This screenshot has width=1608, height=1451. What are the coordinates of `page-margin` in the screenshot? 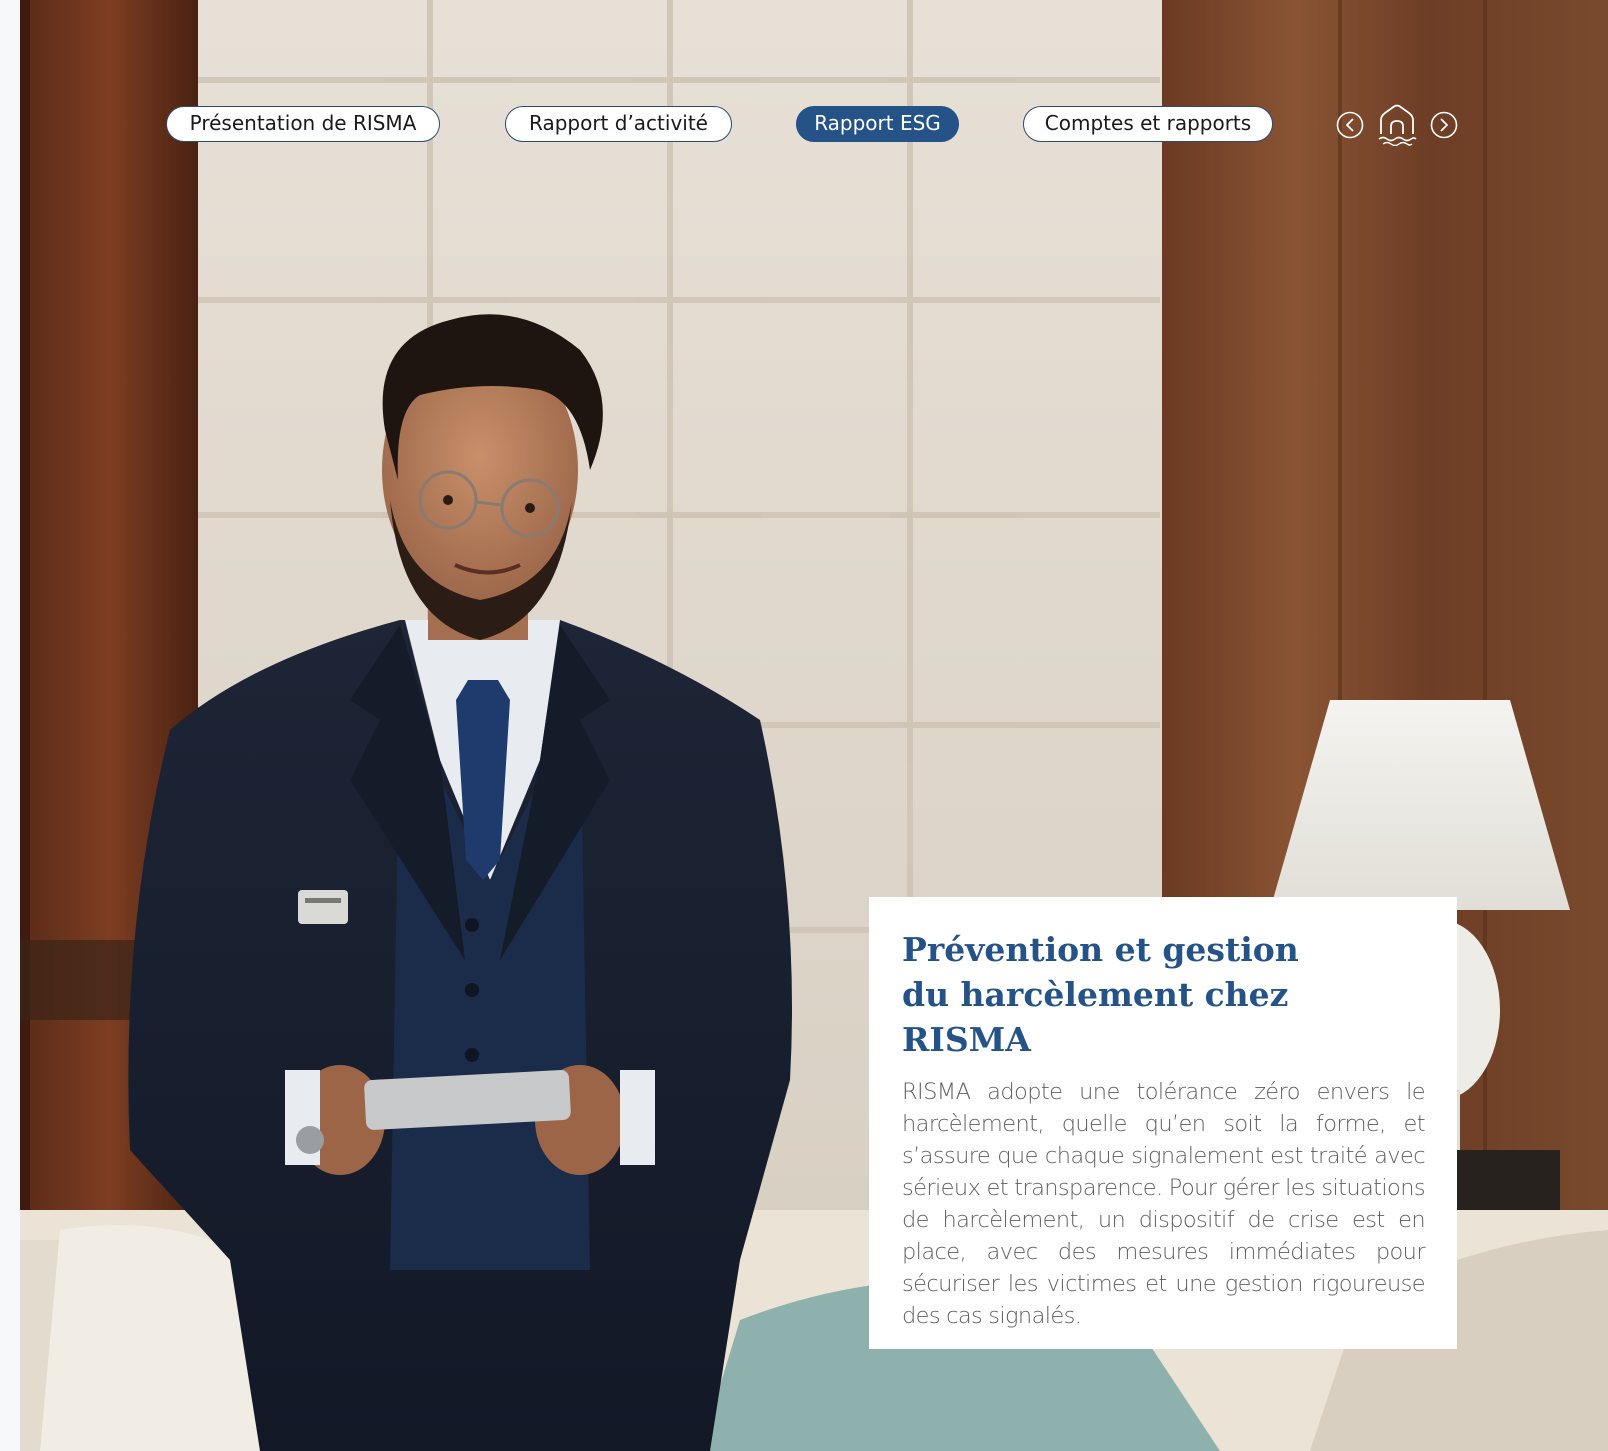 It's located at (10, 725).